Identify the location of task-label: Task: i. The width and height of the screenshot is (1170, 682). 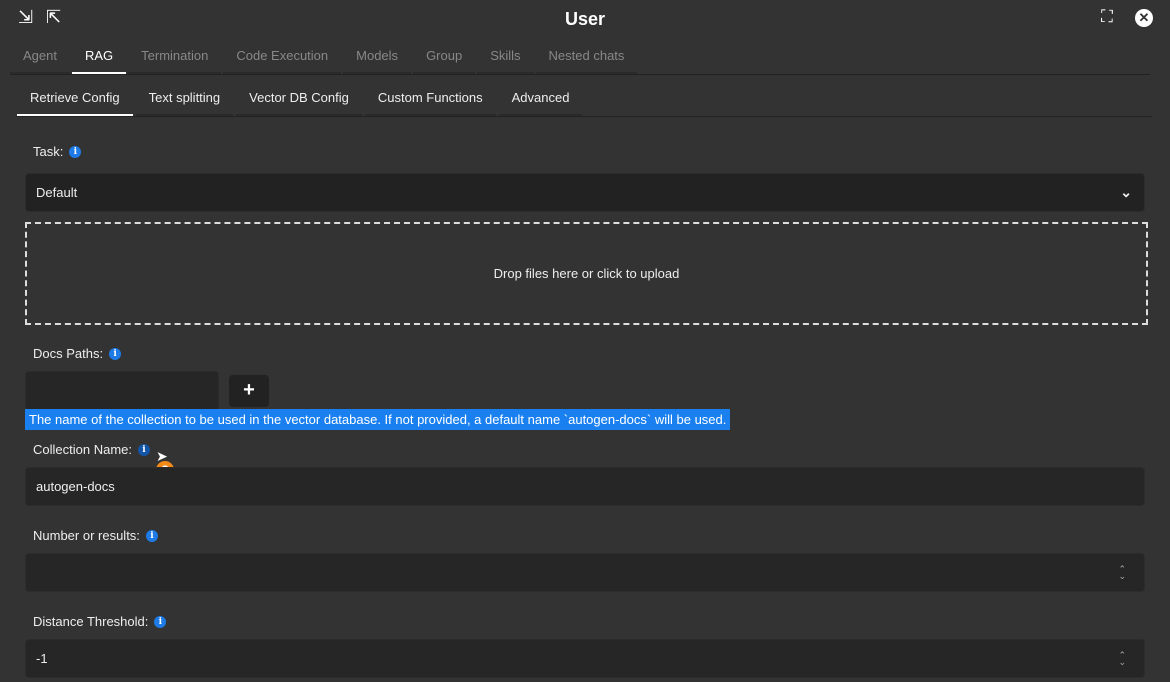
(57, 151).